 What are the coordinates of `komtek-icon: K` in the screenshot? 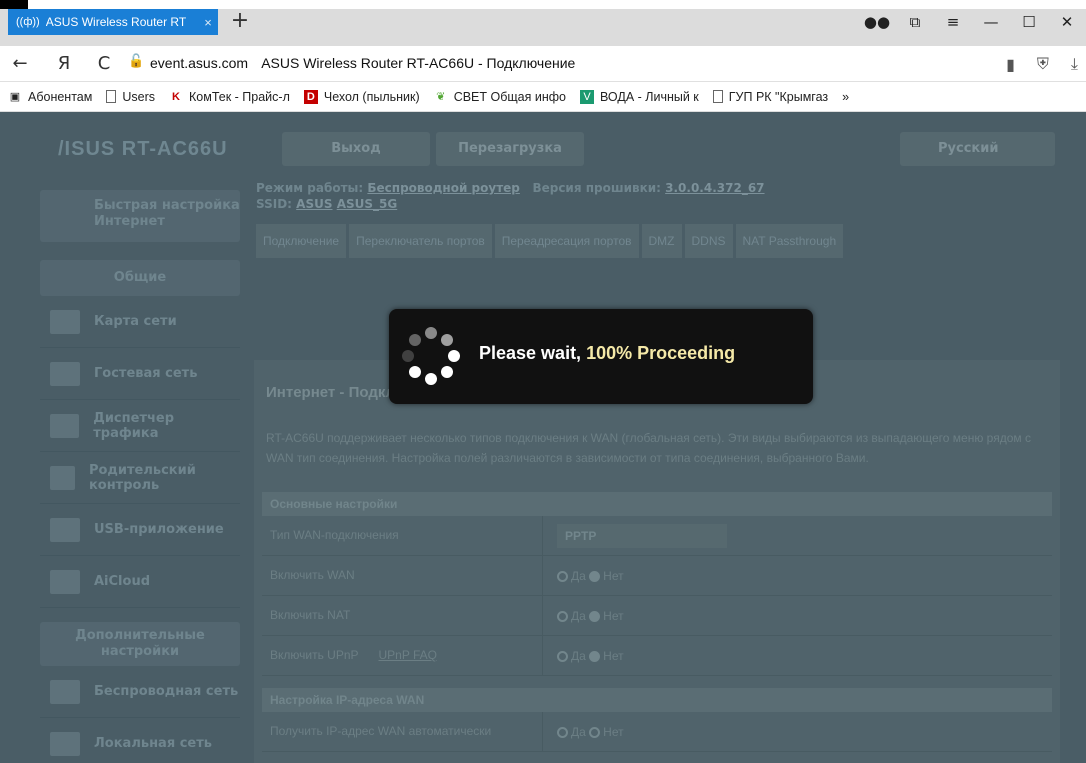 It's located at (176, 96).